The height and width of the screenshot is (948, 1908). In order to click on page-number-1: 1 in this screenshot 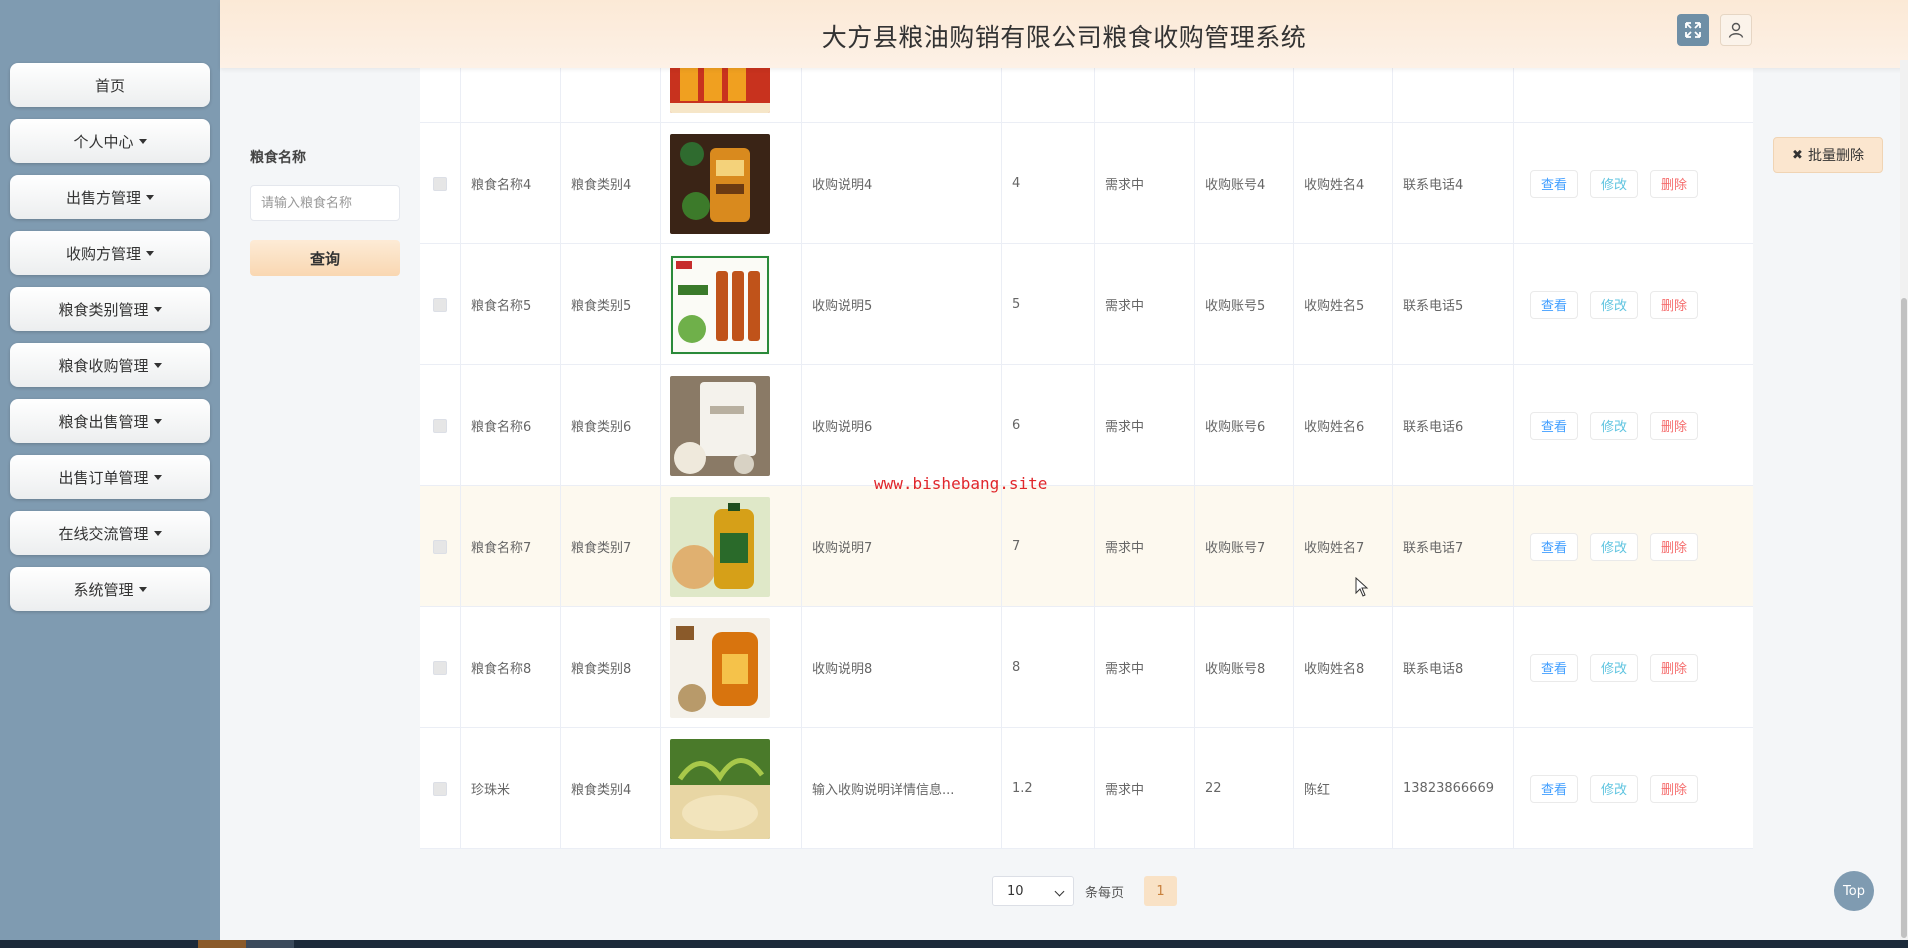, I will do `click(1160, 891)`.